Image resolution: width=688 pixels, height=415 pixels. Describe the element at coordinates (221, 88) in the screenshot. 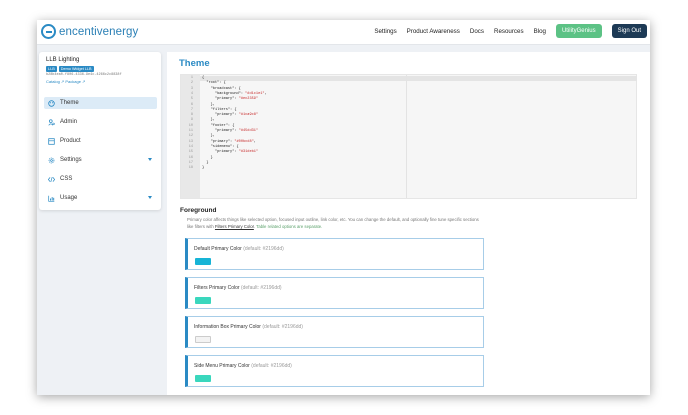

I see `code-line: "broadcast": {` at that location.